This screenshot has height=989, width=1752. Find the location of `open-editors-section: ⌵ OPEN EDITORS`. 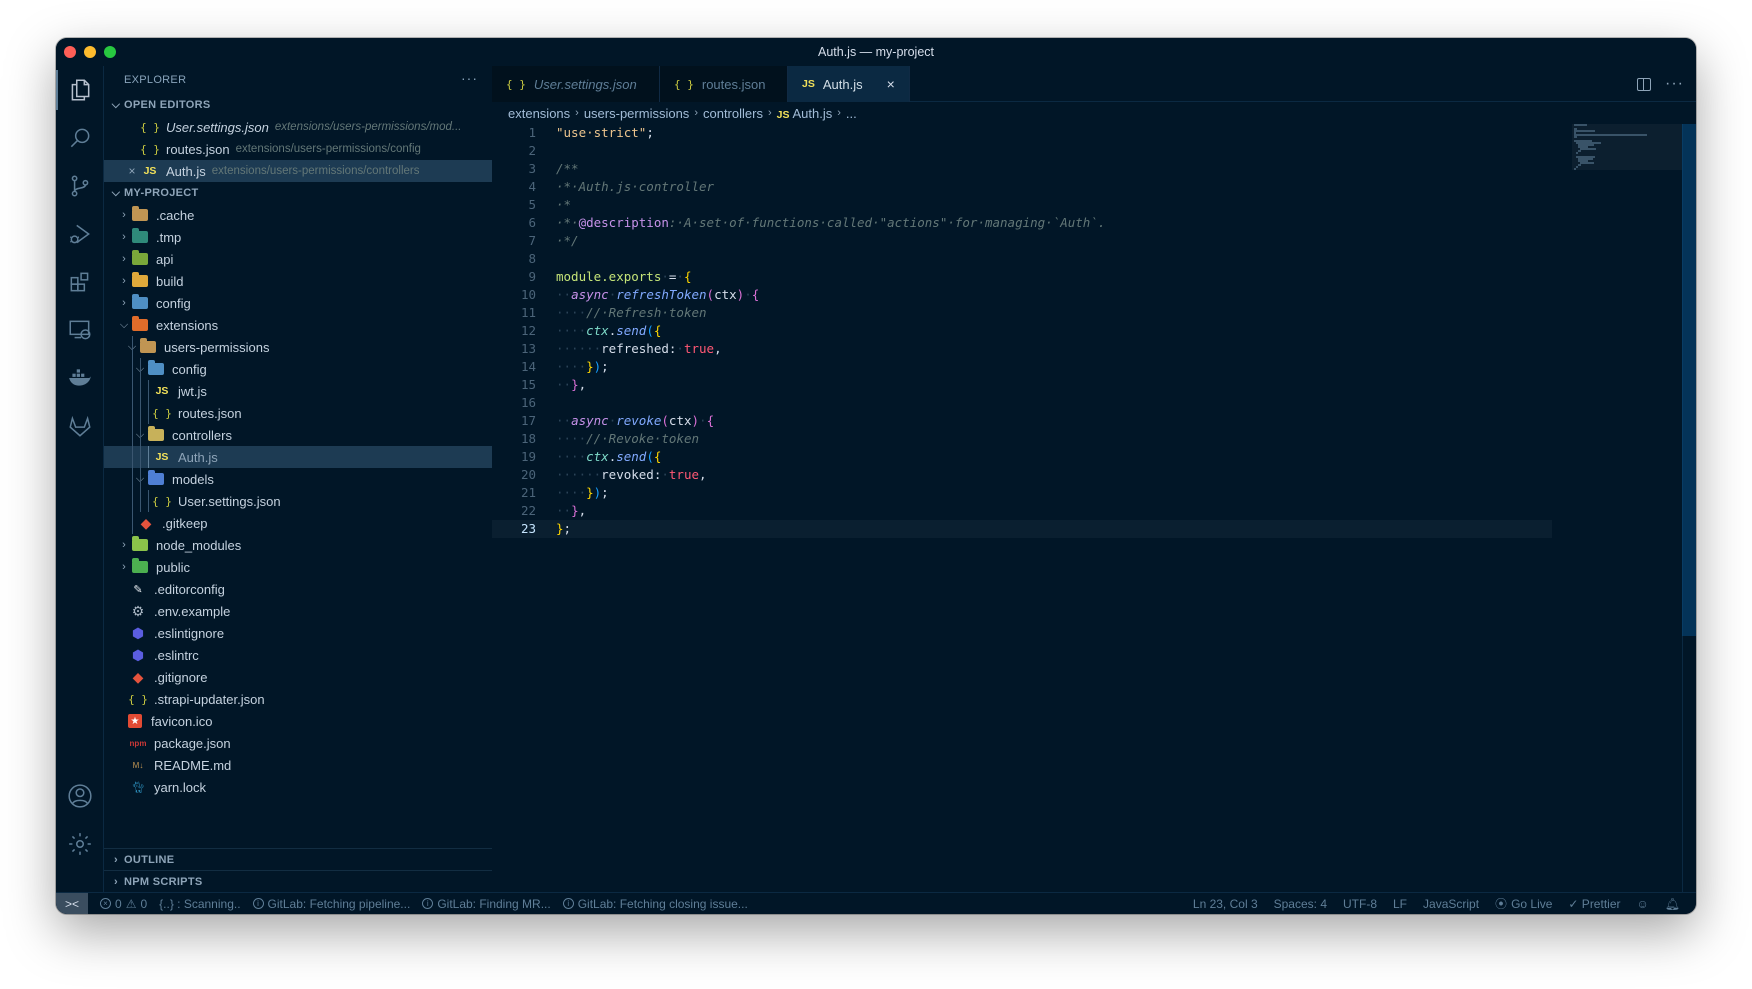

open-editors-section: ⌵ OPEN EDITORS is located at coordinates (298, 105).